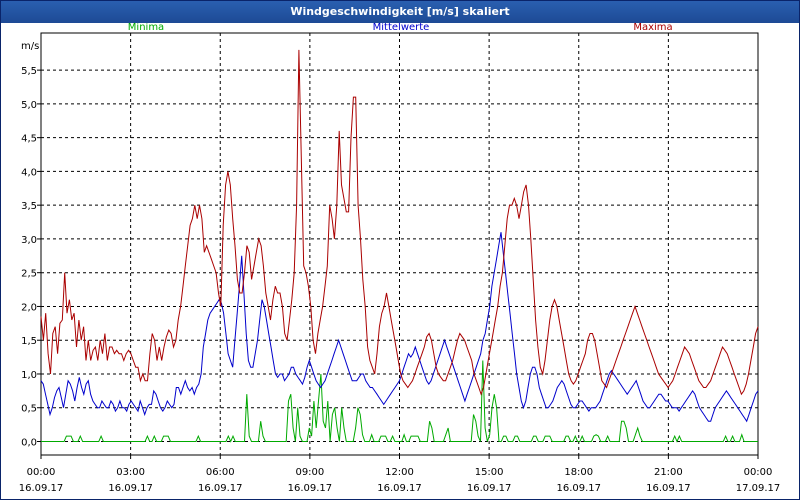 The height and width of the screenshot is (500, 800). Describe the element at coordinates (29, 341) in the screenshot. I see `y-tick-label: 1,5` at that location.